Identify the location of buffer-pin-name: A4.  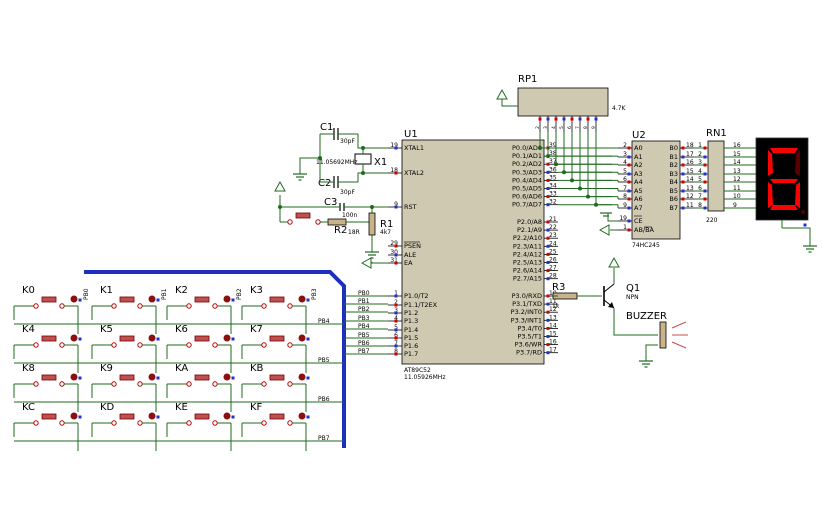
(638, 182).